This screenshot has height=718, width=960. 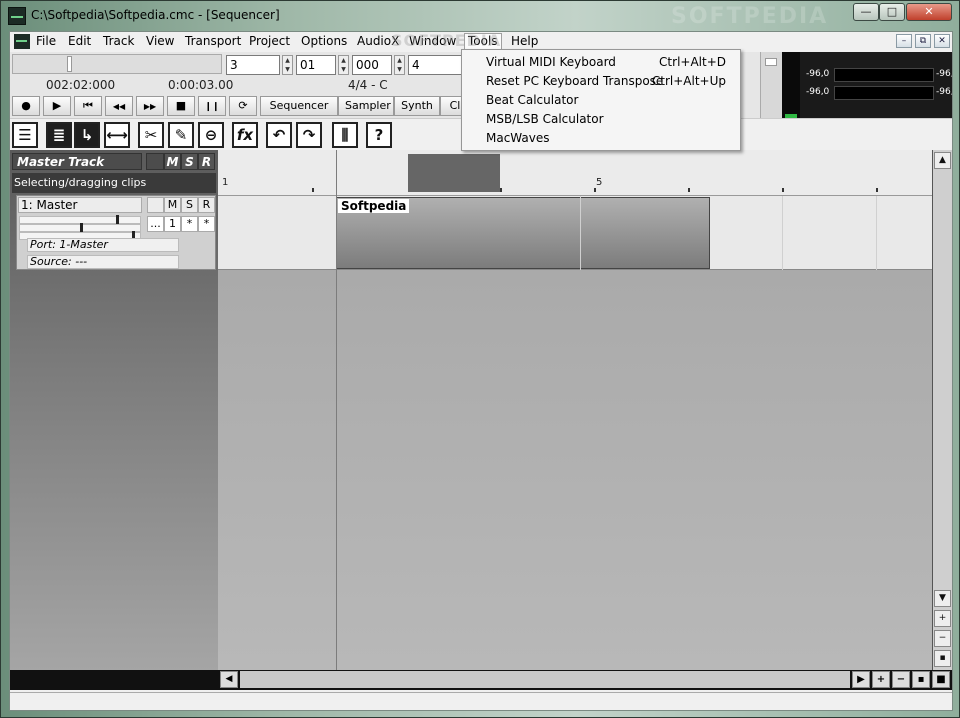 I want to click on help-button: ?, so click(x=379, y=135).